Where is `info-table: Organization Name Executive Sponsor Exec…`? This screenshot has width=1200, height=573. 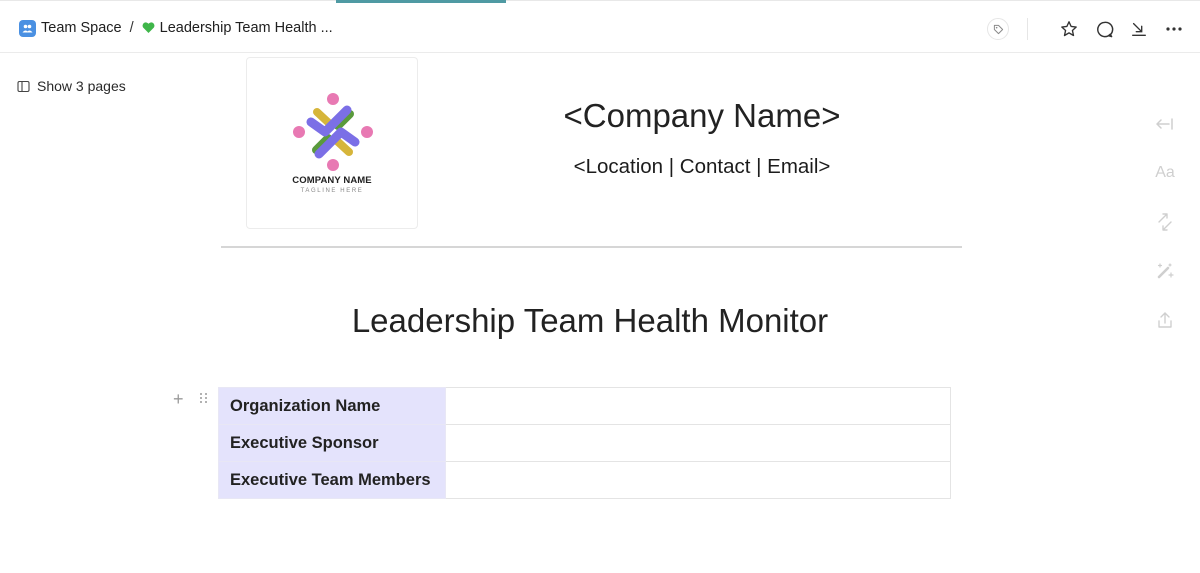 info-table: Organization Name Executive Sponsor Exec… is located at coordinates (584, 443).